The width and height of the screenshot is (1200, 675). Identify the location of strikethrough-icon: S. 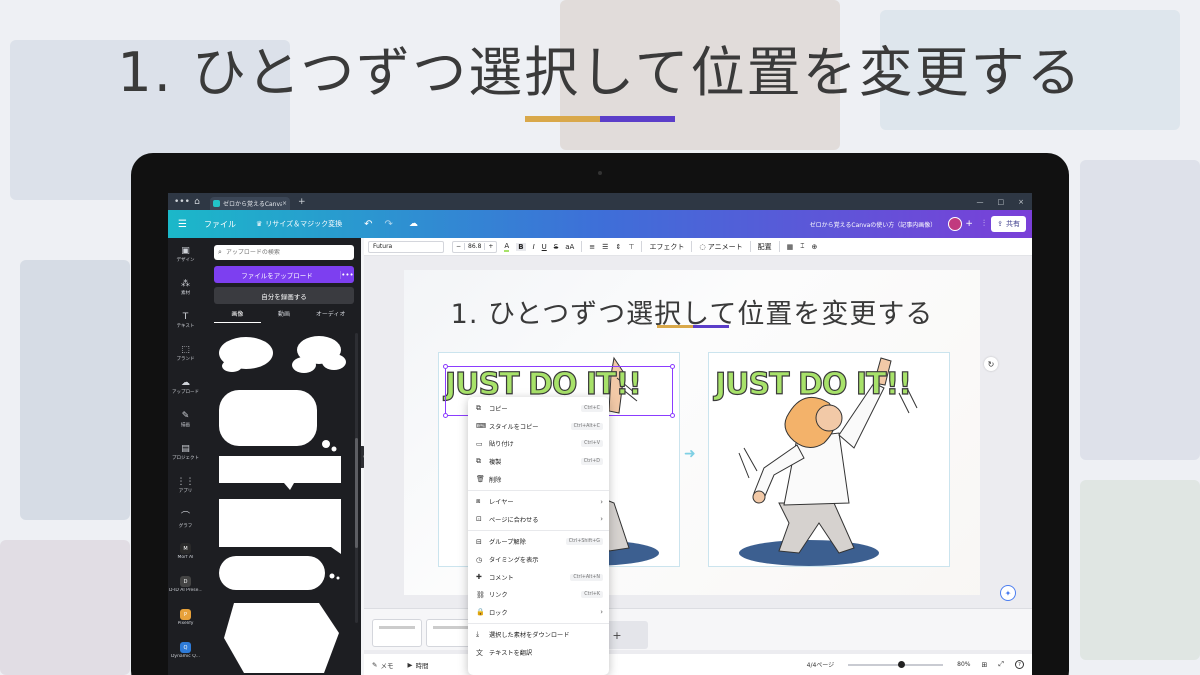
(556, 247).